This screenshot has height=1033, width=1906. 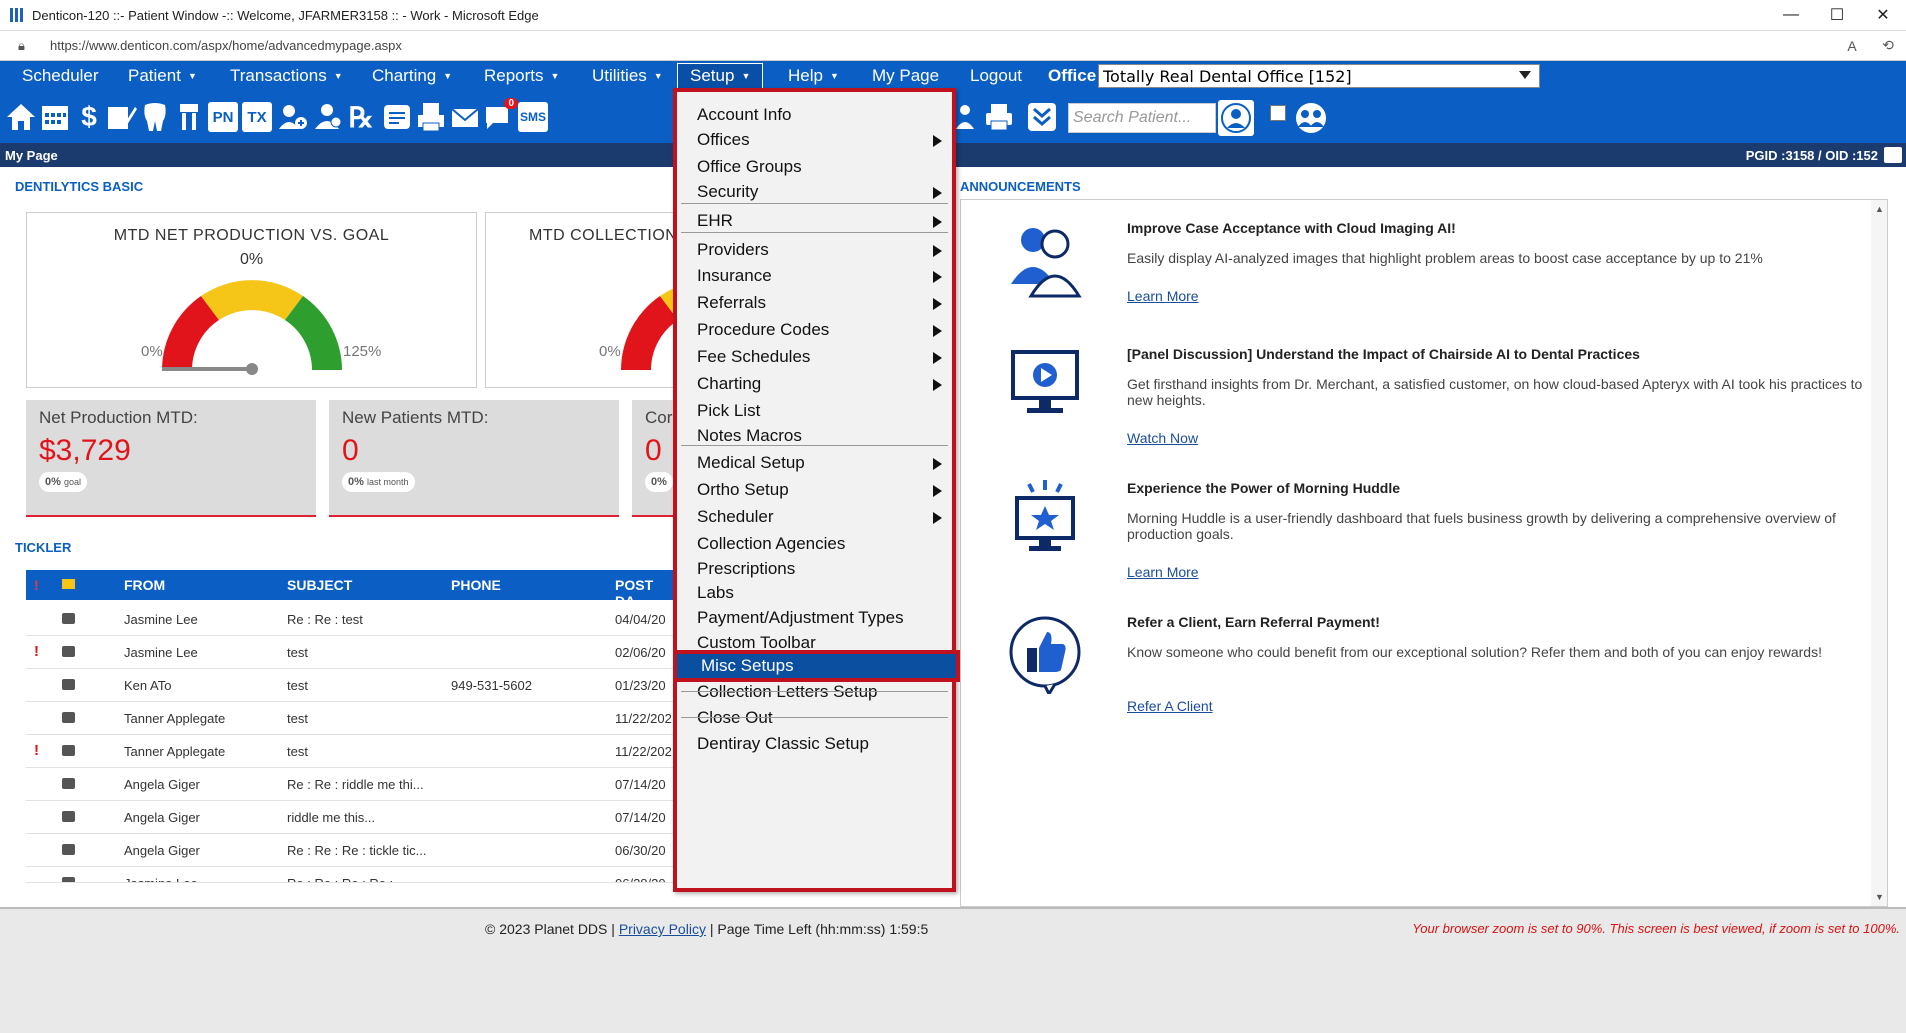 What do you see at coordinates (500, 116) in the screenshot?
I see `messages-icon: 0` at bounding box center [500, 116].